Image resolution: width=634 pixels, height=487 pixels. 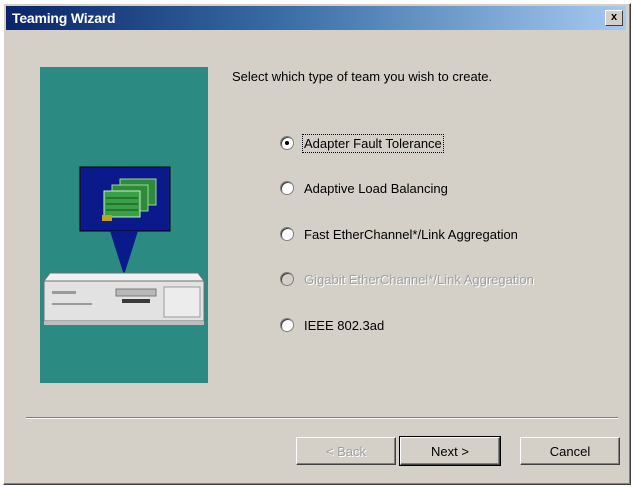 I want to click on back-button: < Back, so click(x=346, y=451).